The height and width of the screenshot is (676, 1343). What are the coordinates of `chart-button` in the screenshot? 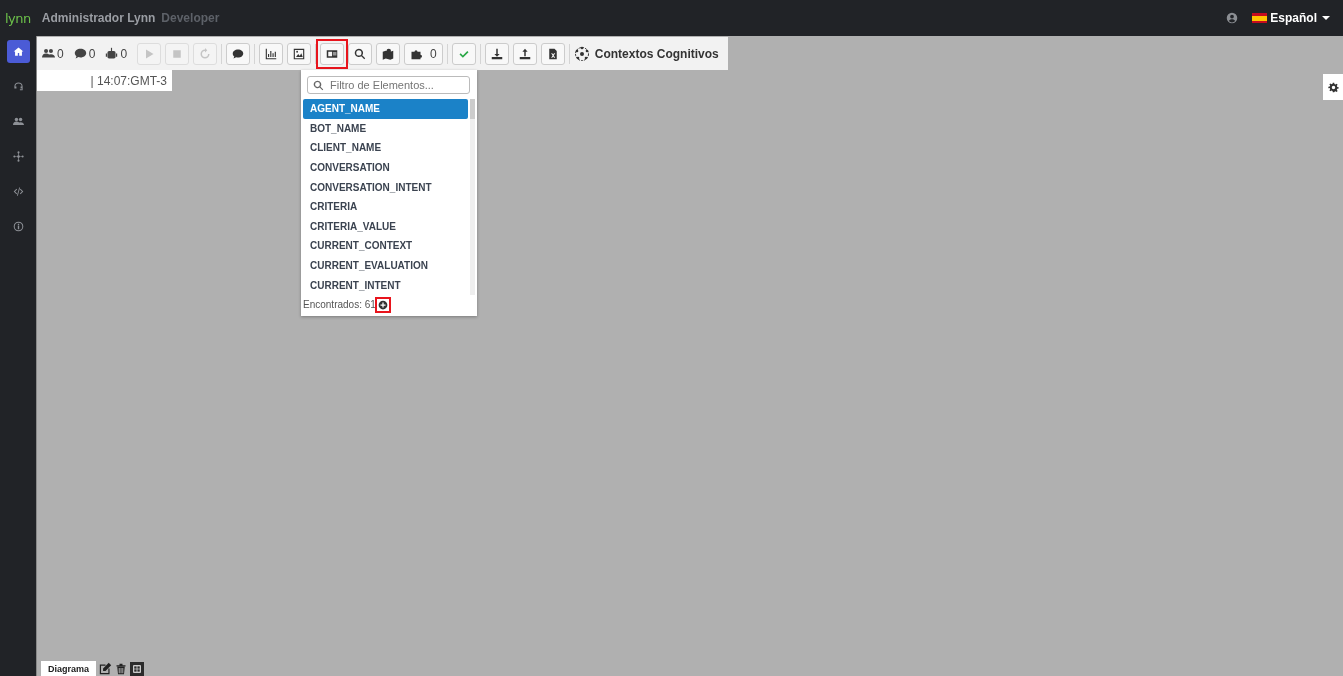 It's located at (271, 53).